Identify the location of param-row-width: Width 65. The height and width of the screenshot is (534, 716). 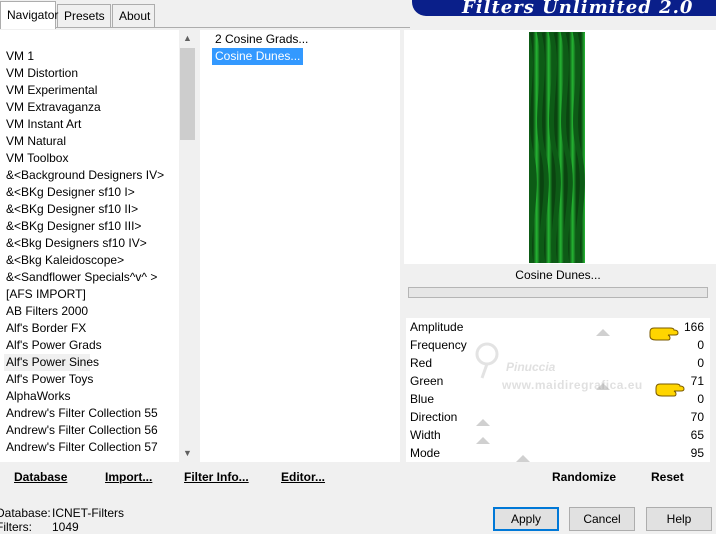
(558, 435).